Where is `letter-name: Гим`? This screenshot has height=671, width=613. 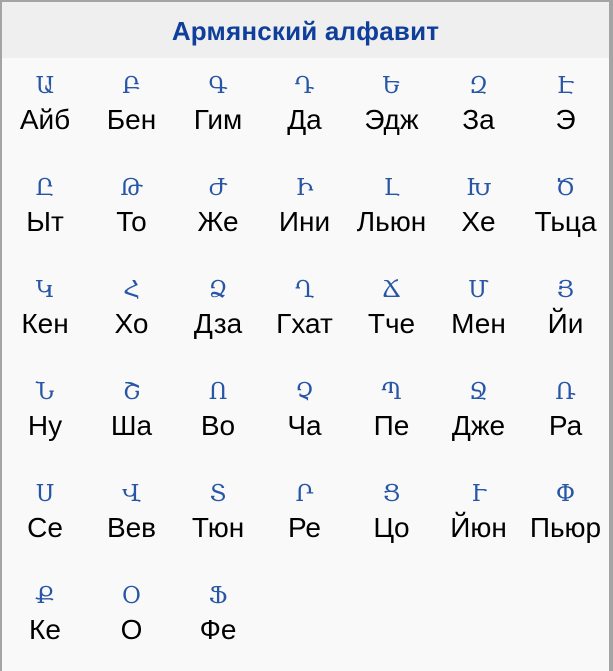 letter-name: Гим is located at coordinates (218, 119).